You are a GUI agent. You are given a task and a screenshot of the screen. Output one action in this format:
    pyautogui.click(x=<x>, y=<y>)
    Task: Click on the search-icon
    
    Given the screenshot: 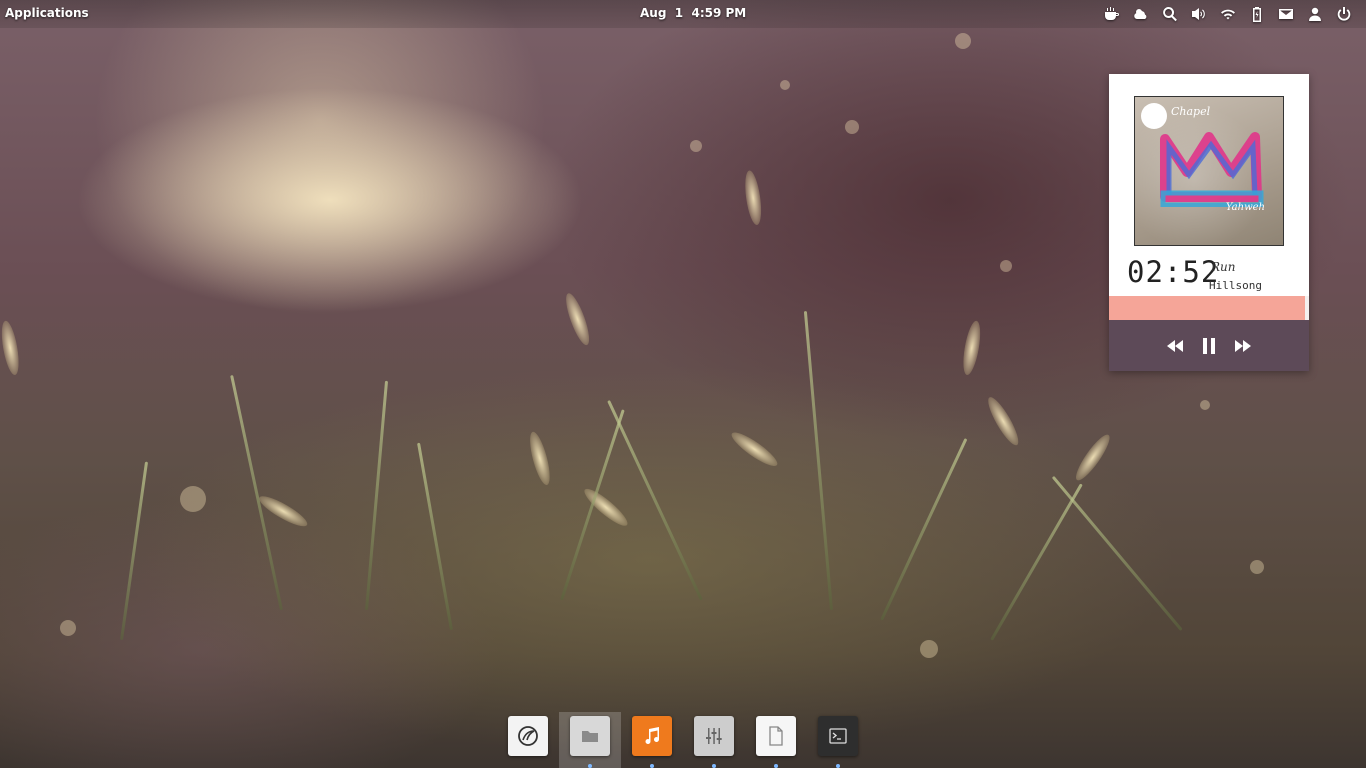 What is the action you would take?
    pyautogui.click(x=1169, y=14)
    